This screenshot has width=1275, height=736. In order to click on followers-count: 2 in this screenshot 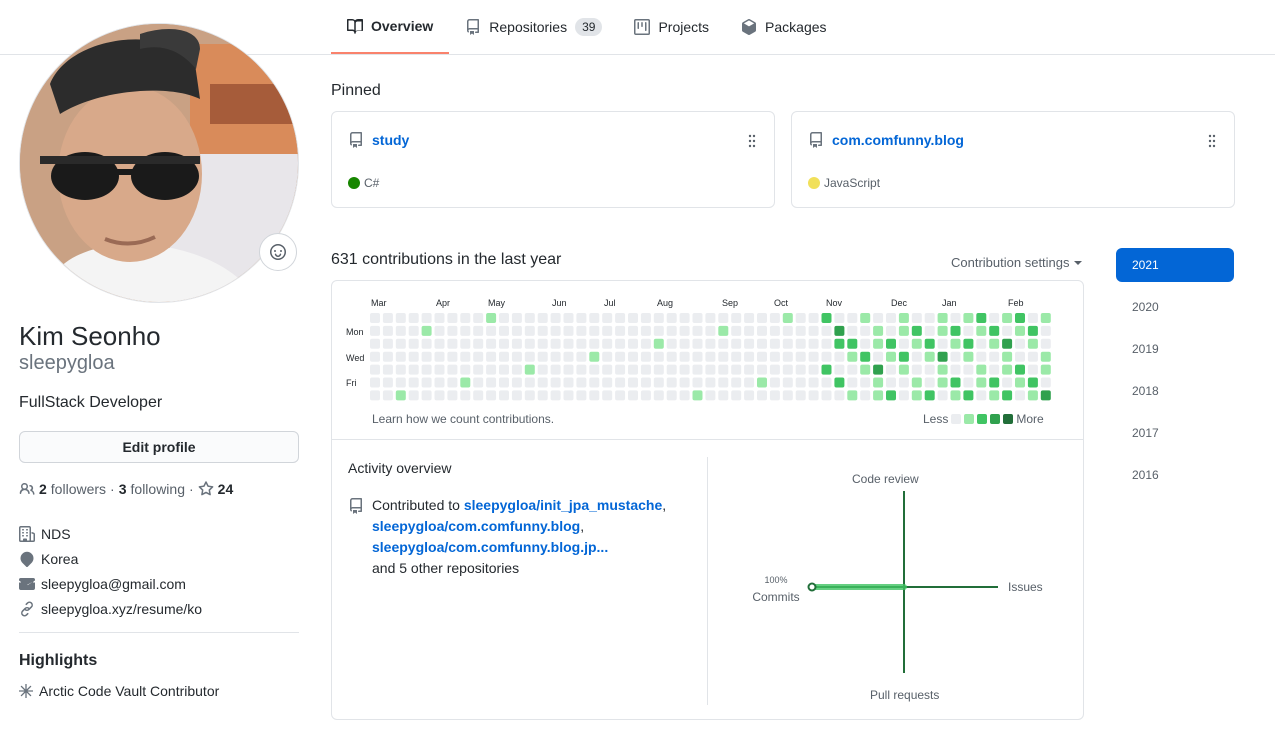, I will do `click(43, 489)`.